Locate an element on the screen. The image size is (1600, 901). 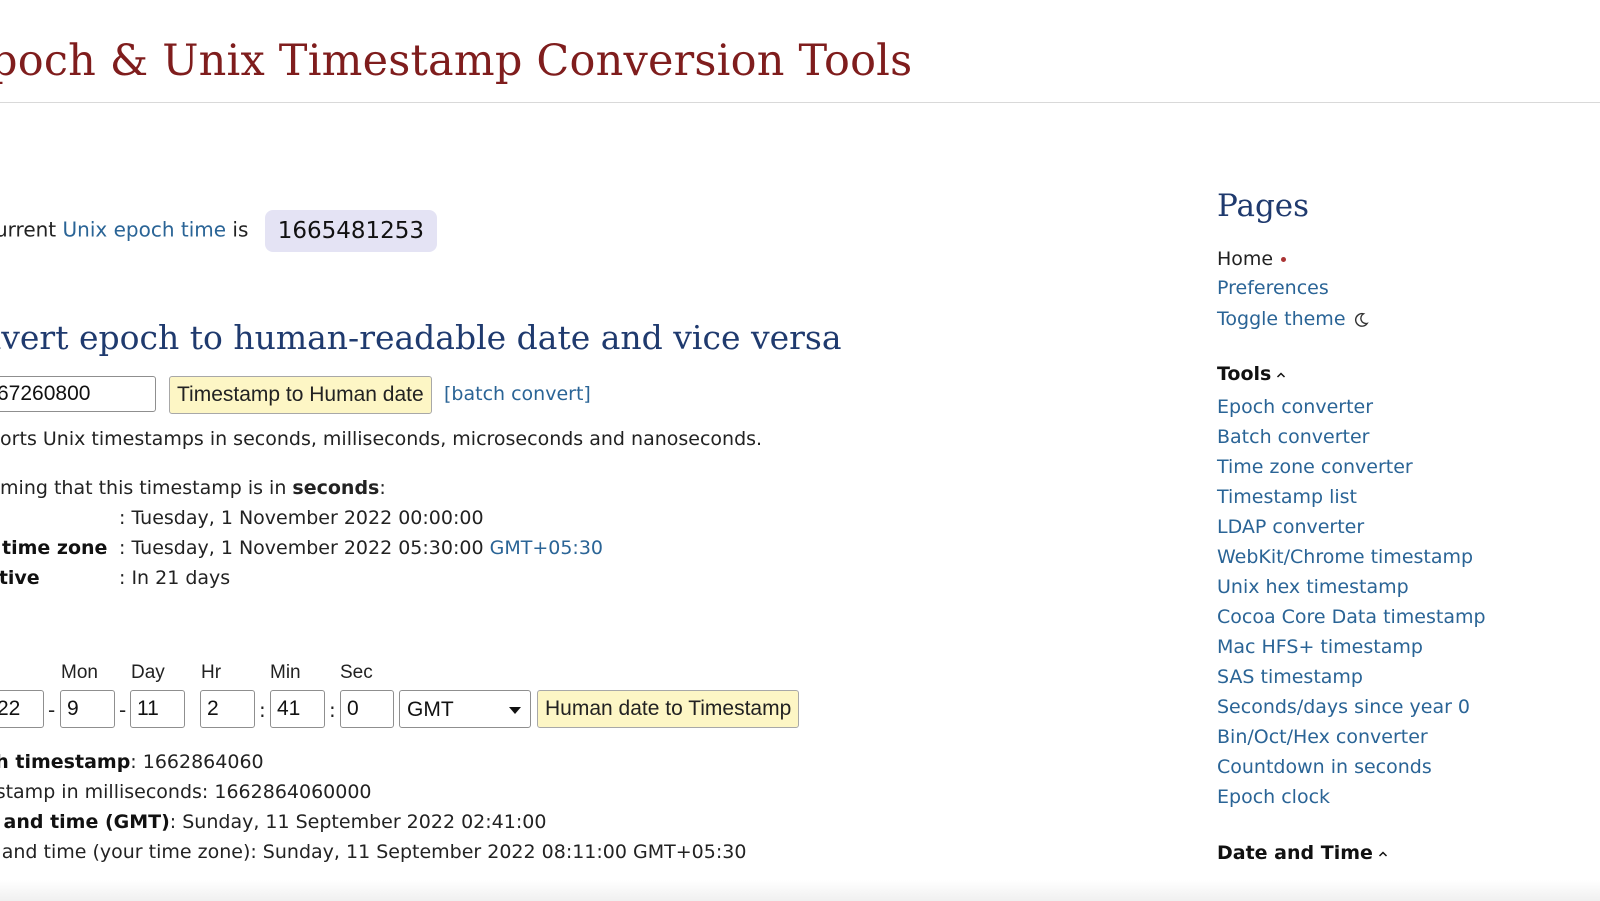
sidebar-item-home-label: Home is located at coordinates (1245, 259).